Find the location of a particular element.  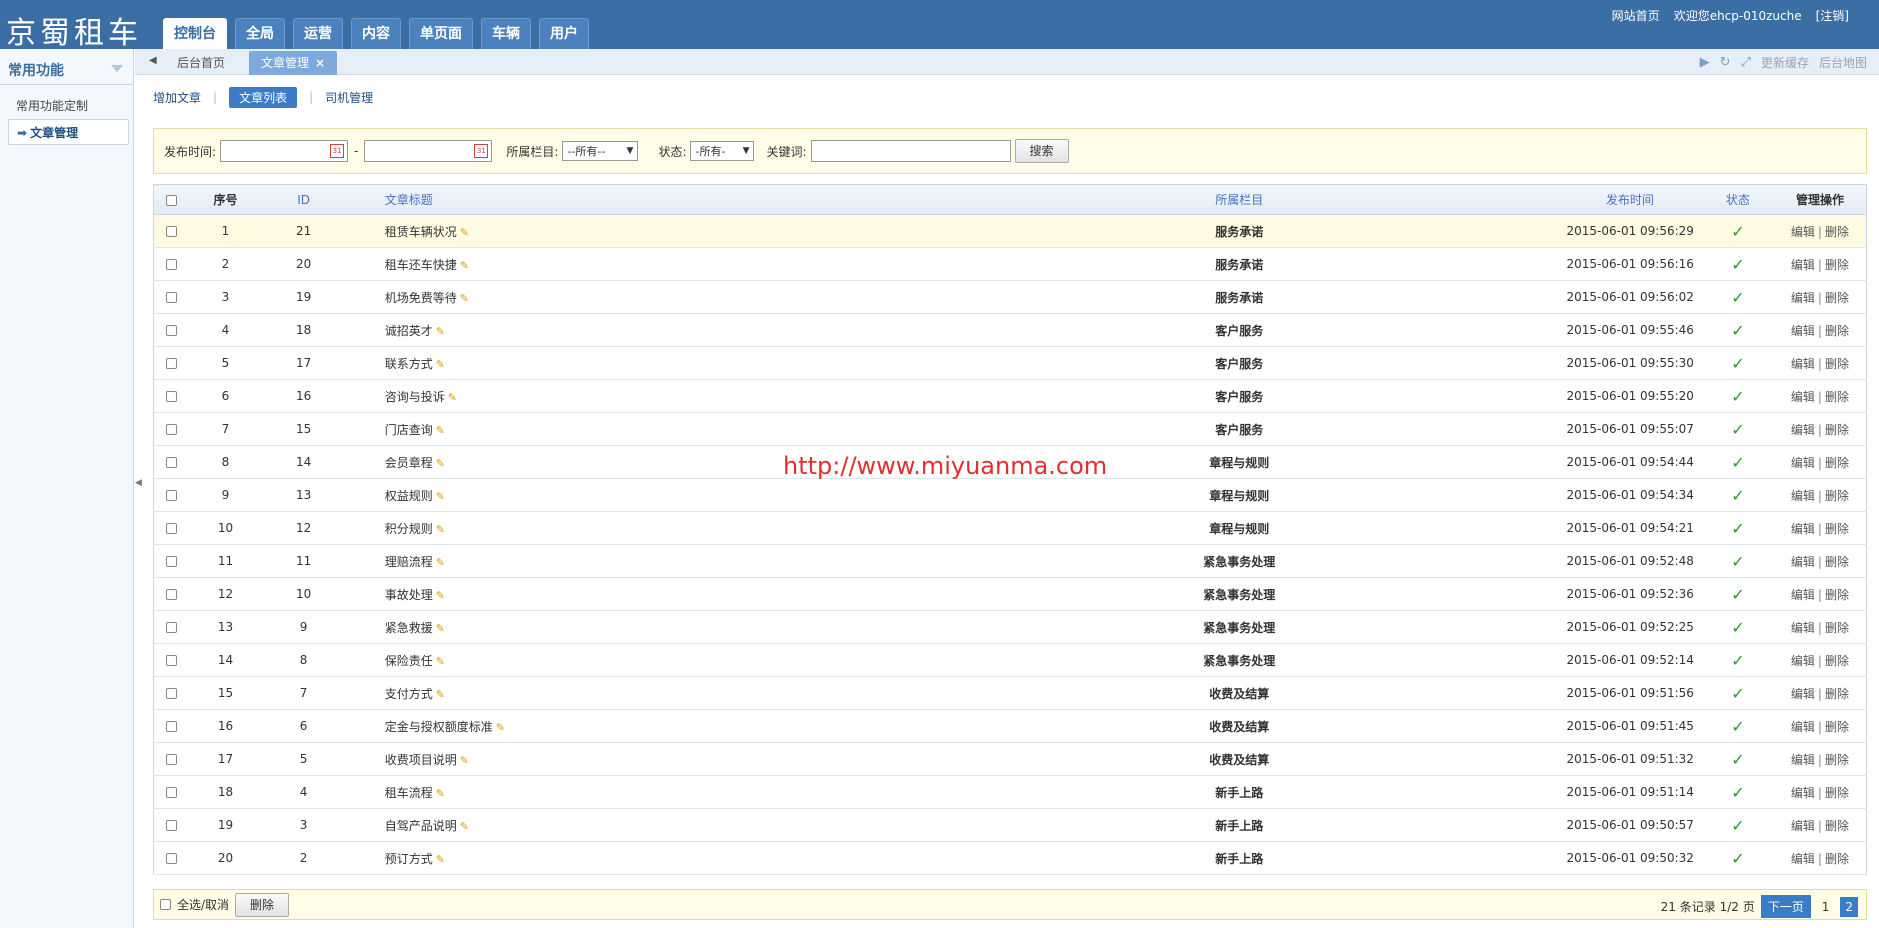

row-title-link: 租车还车快捷 is located at coordinates (421, 265).